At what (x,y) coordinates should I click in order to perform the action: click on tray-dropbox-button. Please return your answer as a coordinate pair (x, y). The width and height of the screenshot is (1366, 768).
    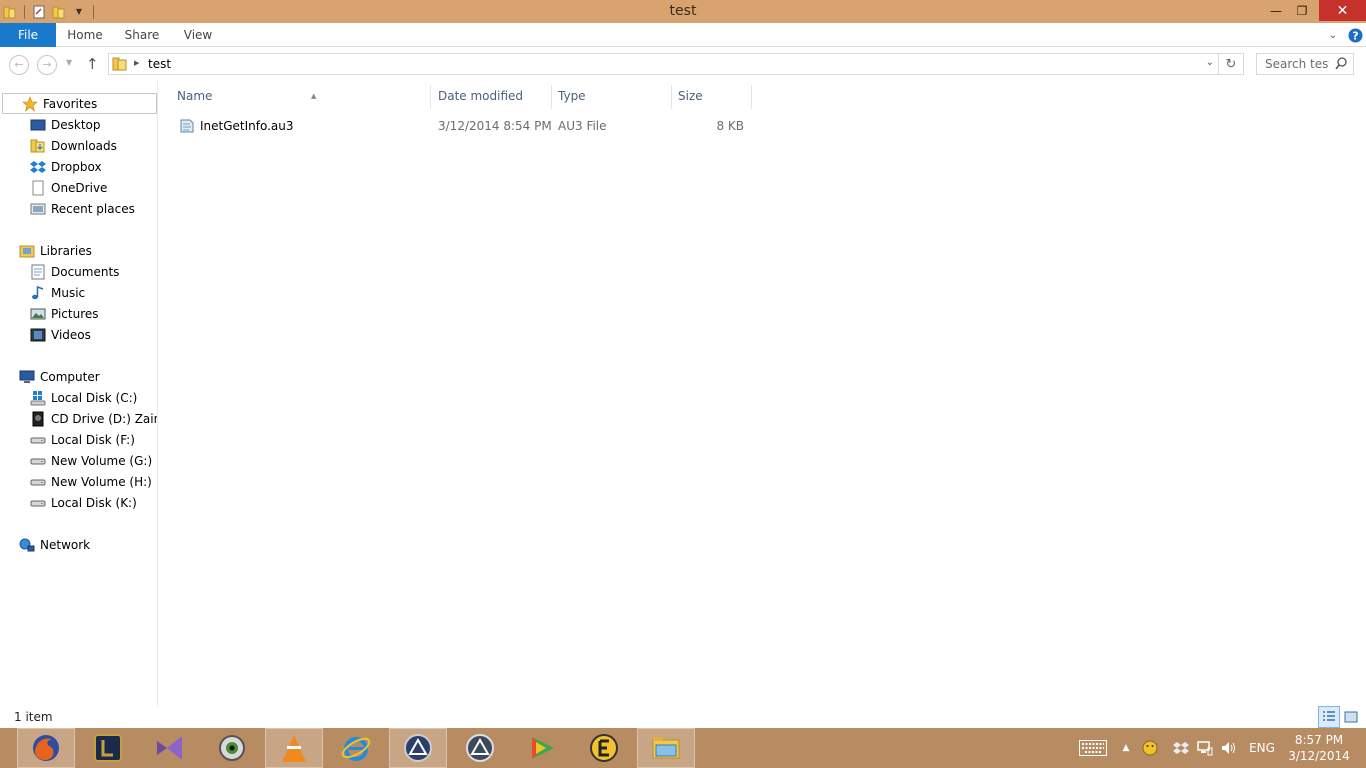
    Looking at the image, I should click on (1181, 748).